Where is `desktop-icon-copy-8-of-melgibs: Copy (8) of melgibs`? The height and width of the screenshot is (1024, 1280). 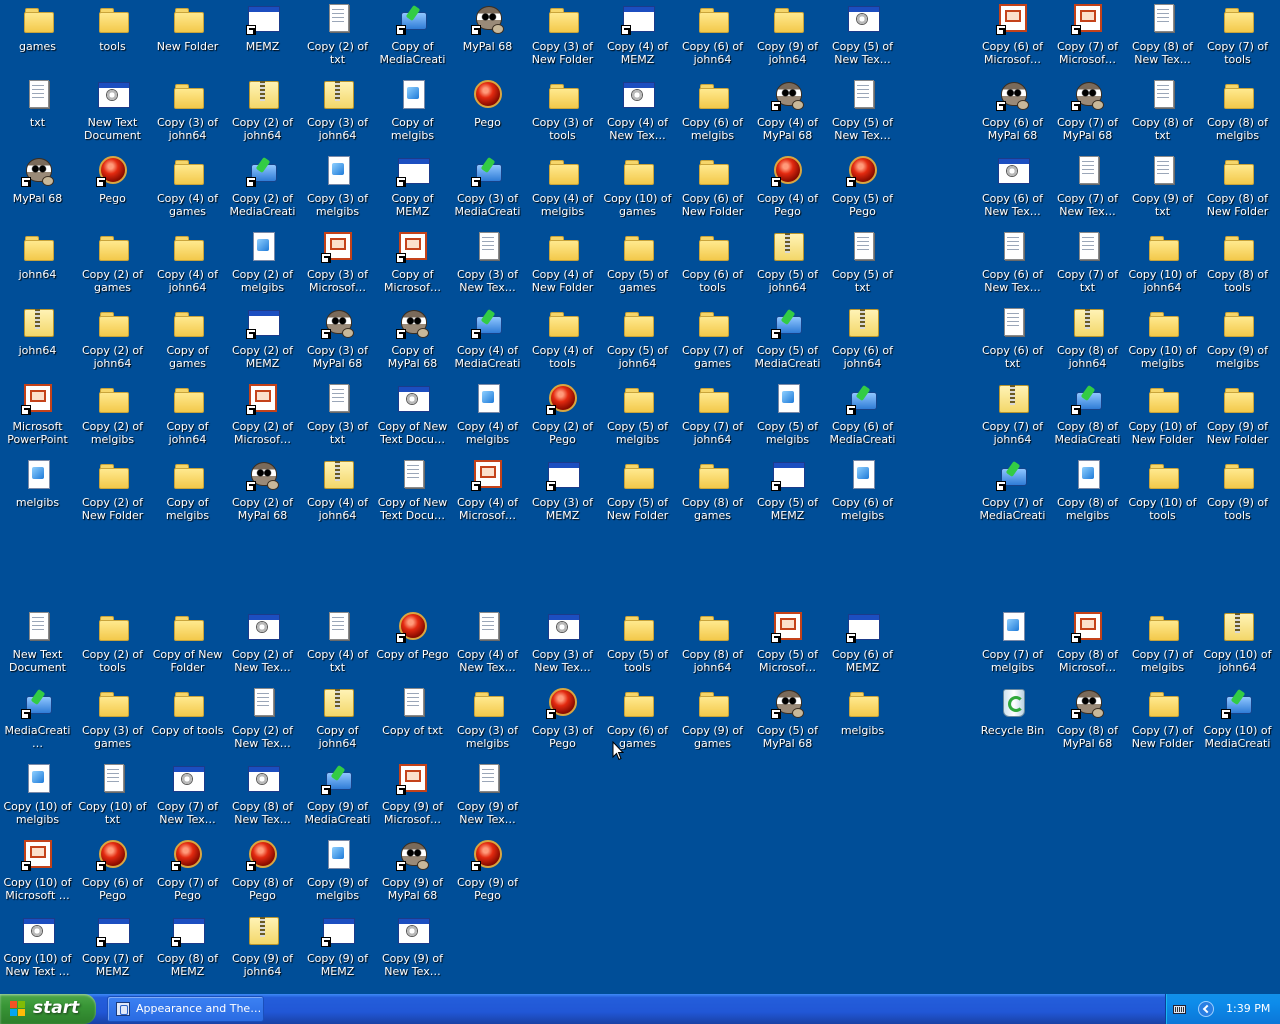 desktop-icon-copy-8-of-melgibs: Copy (8) of melgibs is located at coordinates (1237, 114).